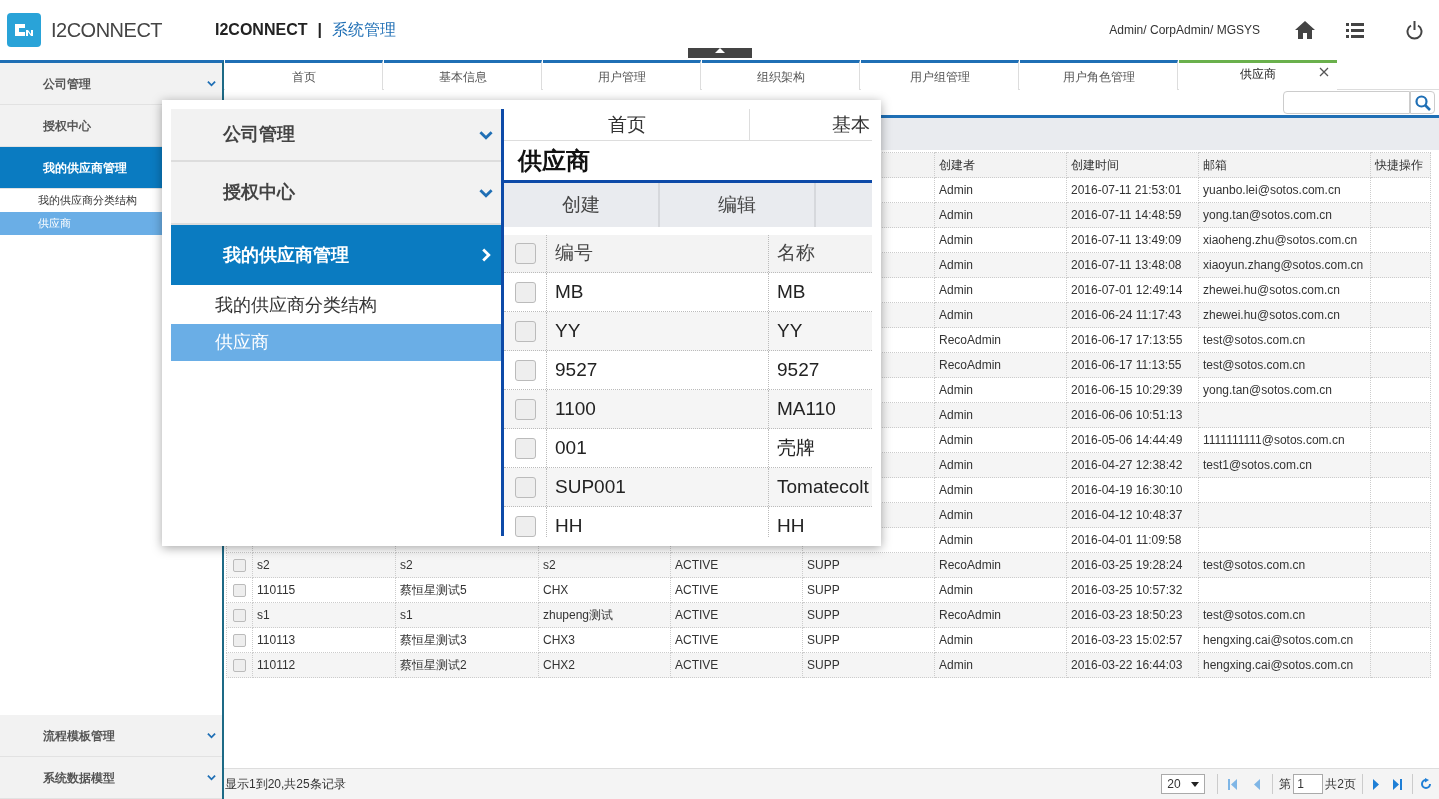 This screenshot has height=799, width=1439. I want to click on column-header: 名称, so click(820, 253).